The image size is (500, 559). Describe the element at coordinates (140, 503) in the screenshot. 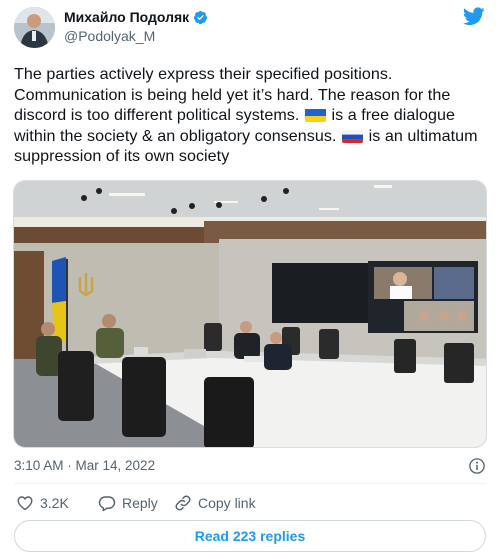

I see `reply-label: Reply` at that location.